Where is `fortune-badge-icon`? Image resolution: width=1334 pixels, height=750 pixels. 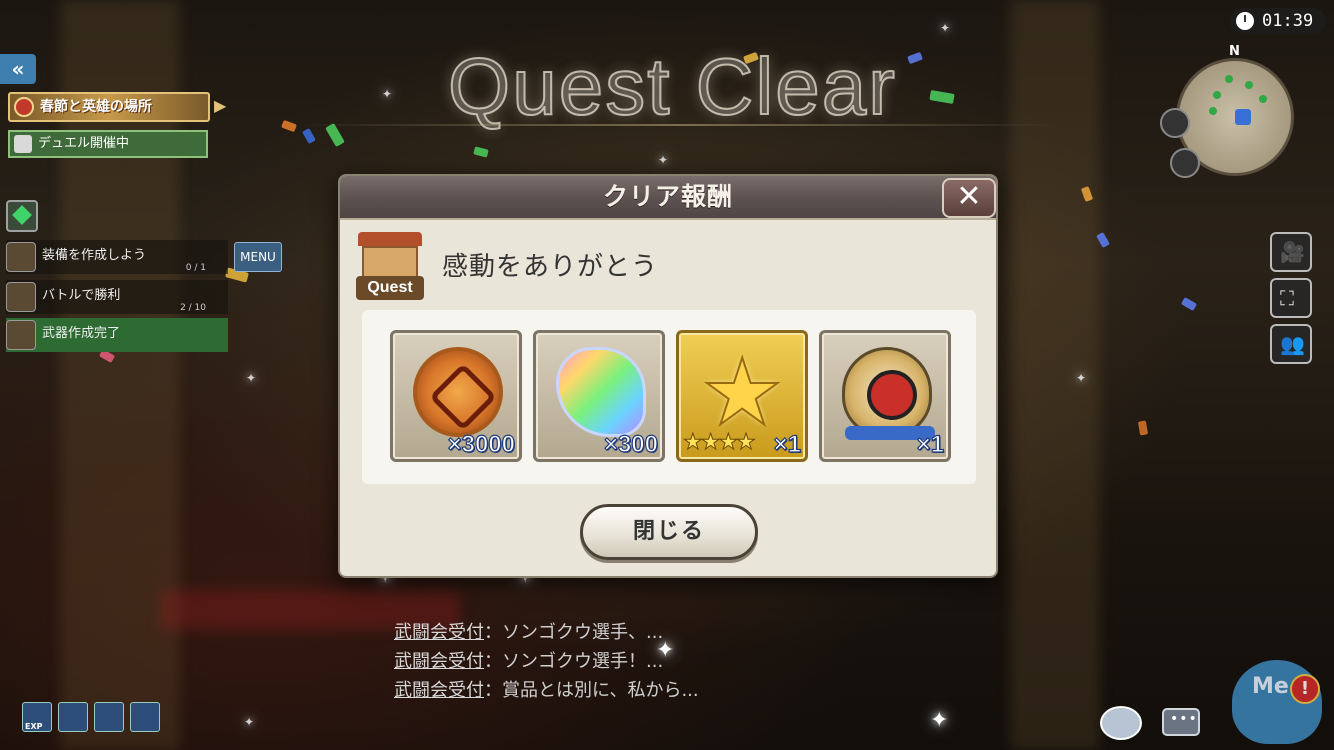
fortune-badge-icon is located at coordinates (888, 393).